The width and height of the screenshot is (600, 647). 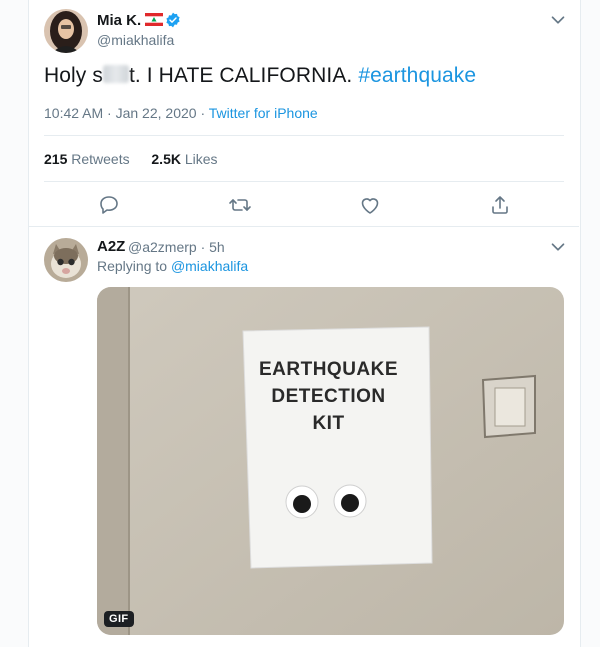 What do you see at coordinates (135, 40) in the screenshot?
I see `author-handle: @miakhalifa` at bounding box center [135, 40].